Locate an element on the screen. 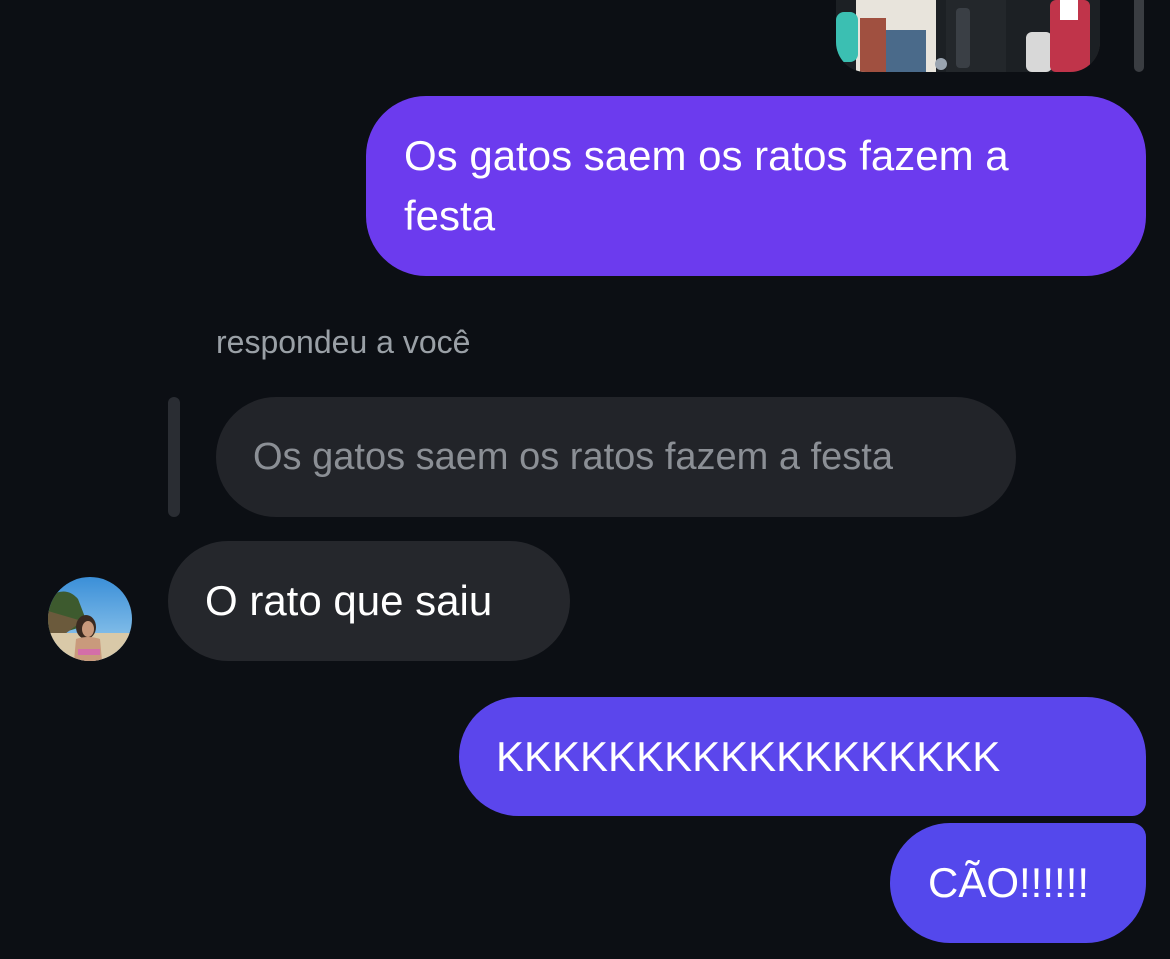 The image size is (1170, 959). reply-indicator-bar is located at coordinates (174, 457).